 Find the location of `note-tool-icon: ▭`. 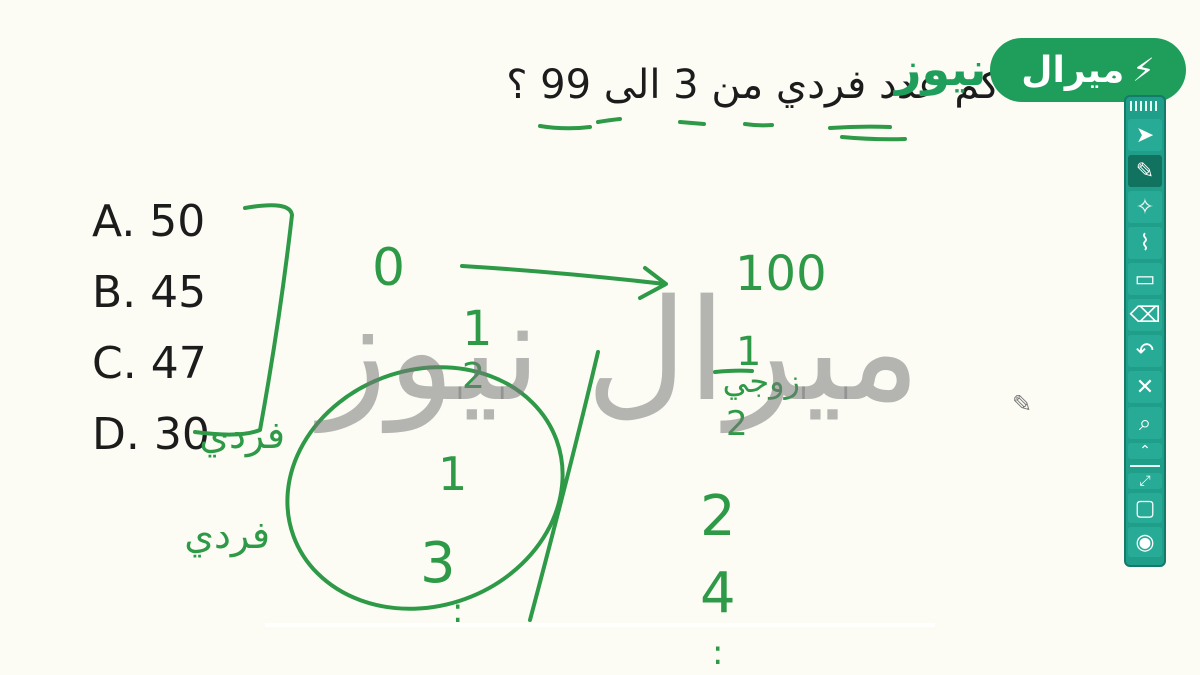

note-tool-icon: ▭ is located at coordinates (1145, 279).